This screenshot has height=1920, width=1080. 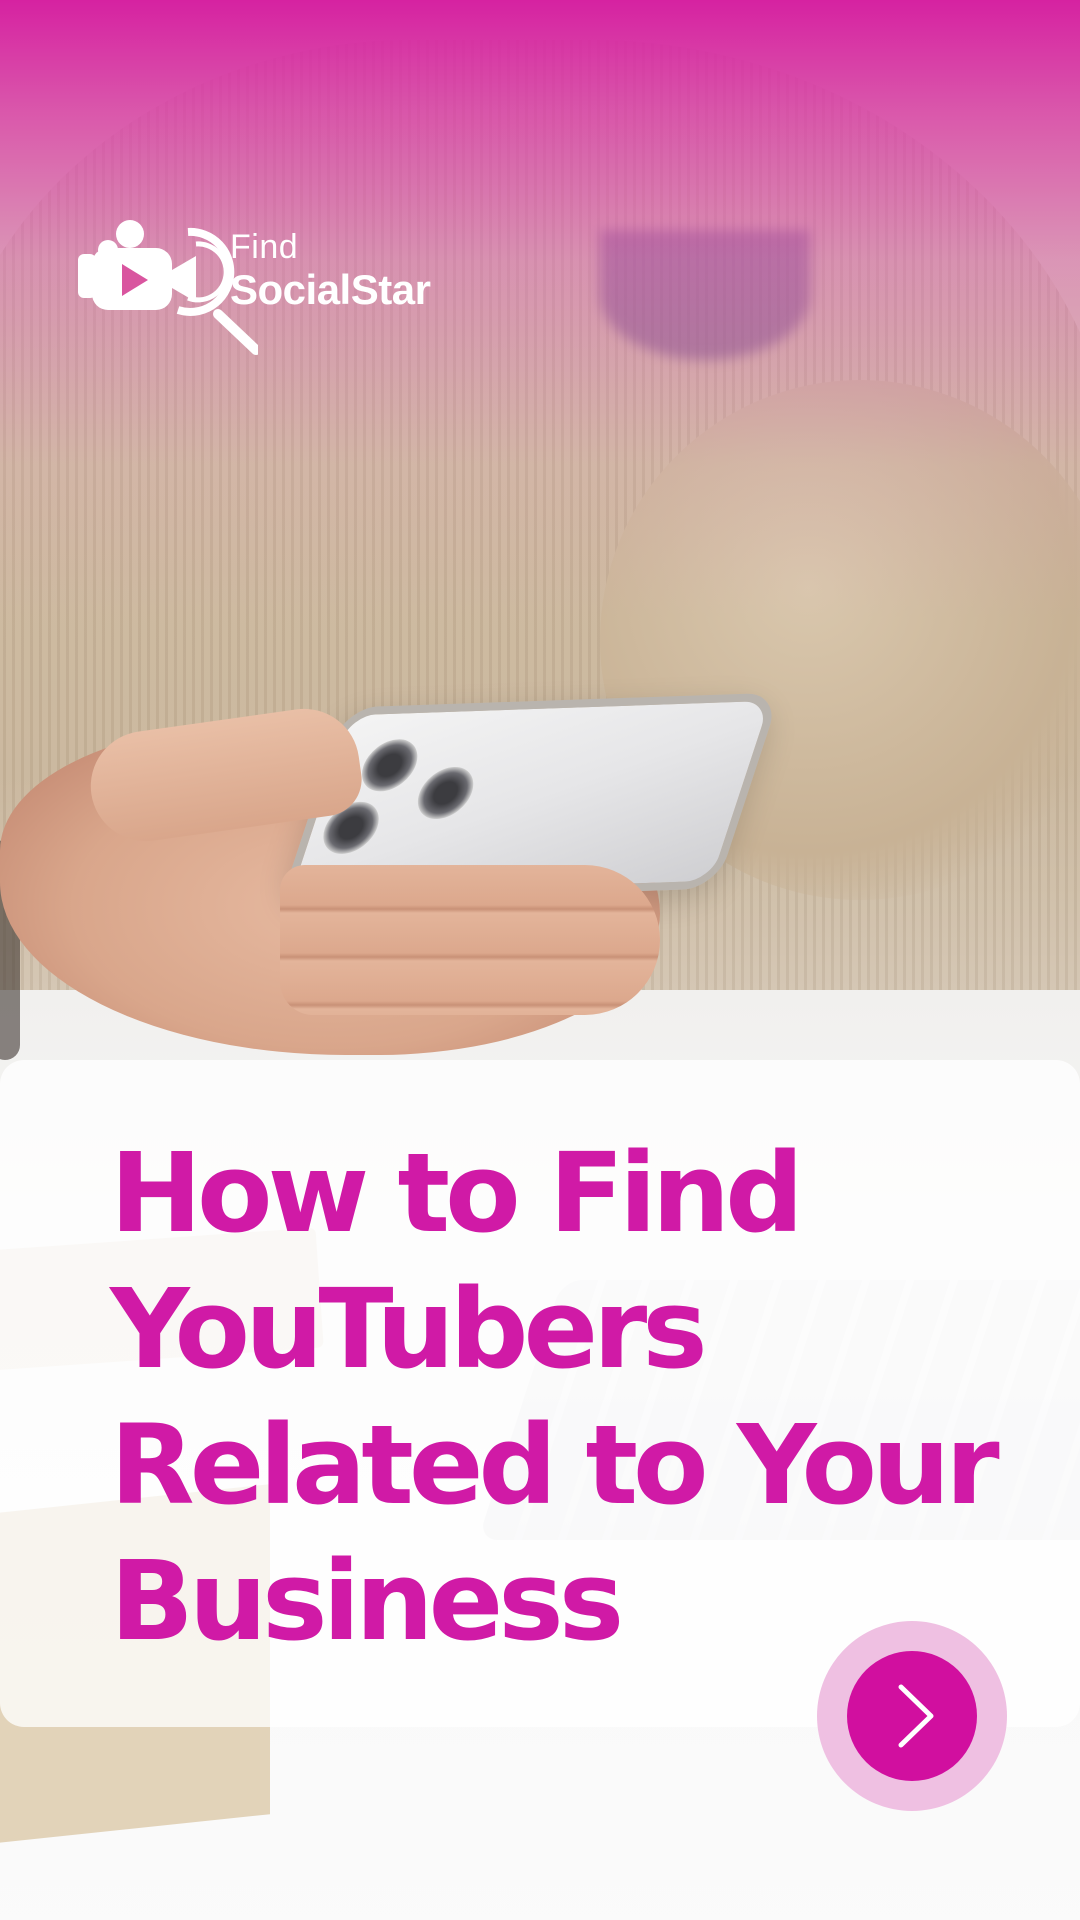 What do you see at coordinates (409, 1329) in the screenshot?
I see `headline-line: YouTubers` at bounding box center [409, 1329].